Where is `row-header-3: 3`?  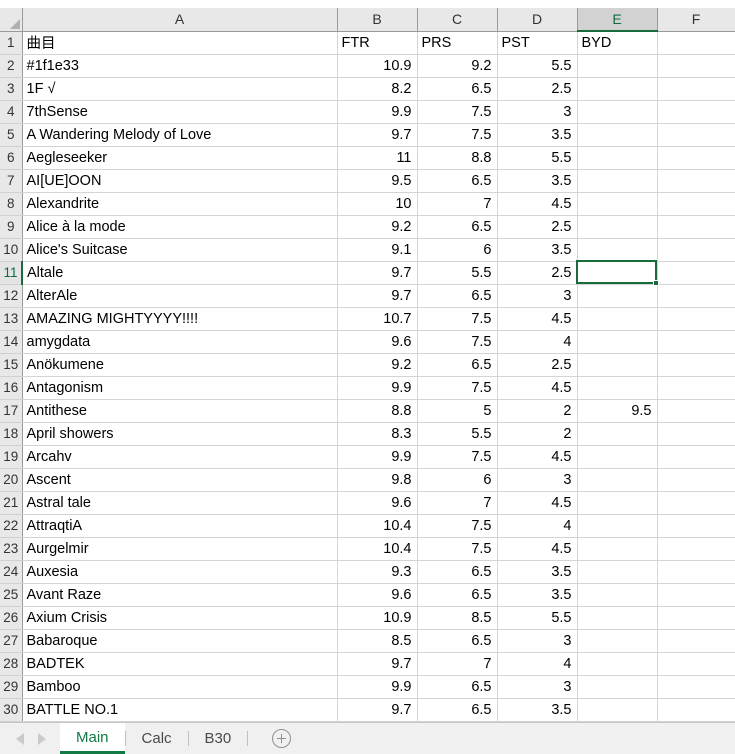 row-header-3: 3 is located at coordinates (11, 89).